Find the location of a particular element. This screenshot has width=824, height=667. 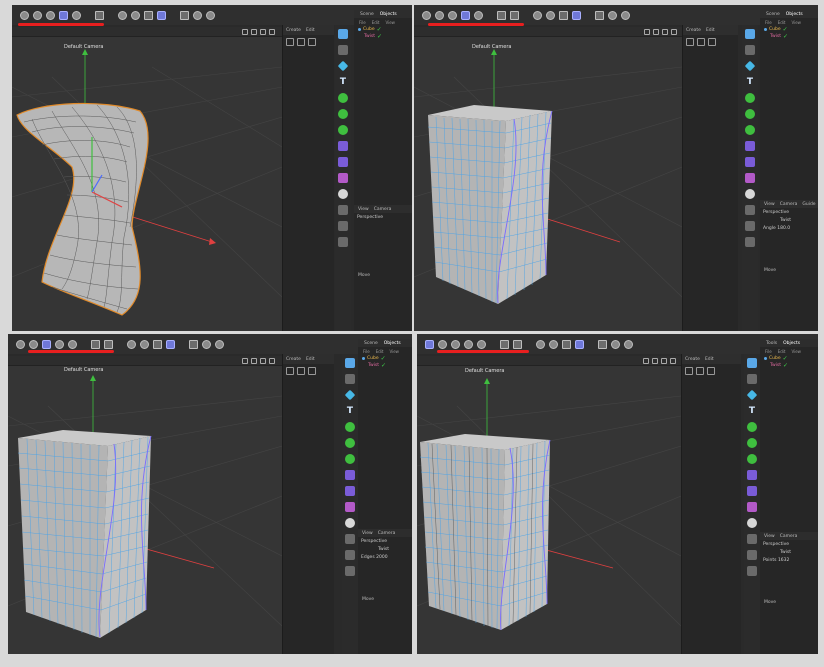

tab-guide: Guide is located at coordinates (808, 204).